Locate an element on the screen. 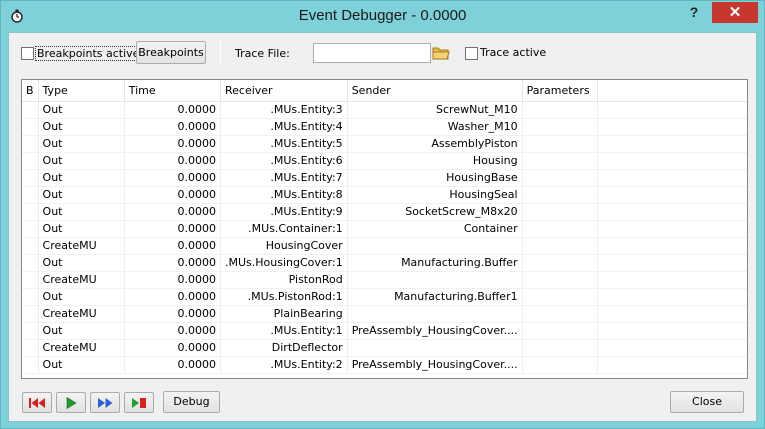 Image resolution: width=765 pixels, height=429 pixels. cell-receiver: .MUs.Entity:6 is located at coordinates (284, 161).